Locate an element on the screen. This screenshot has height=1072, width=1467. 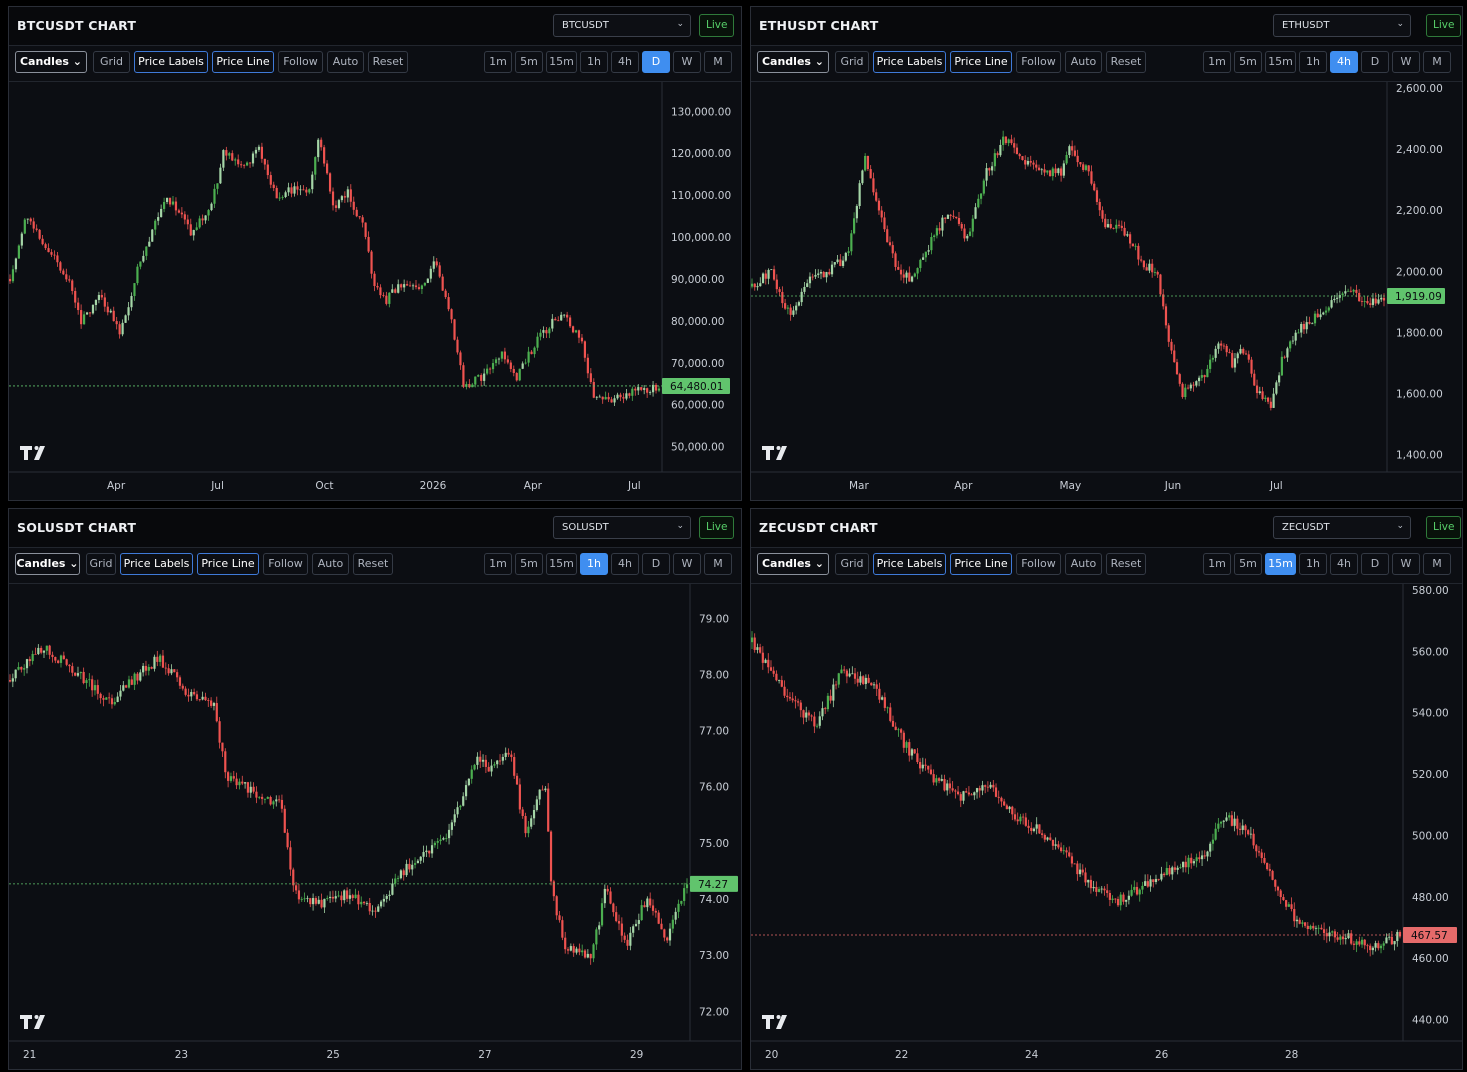
symbol-select: SOLUSDT ⌄ is located at coordinates (622, 527).